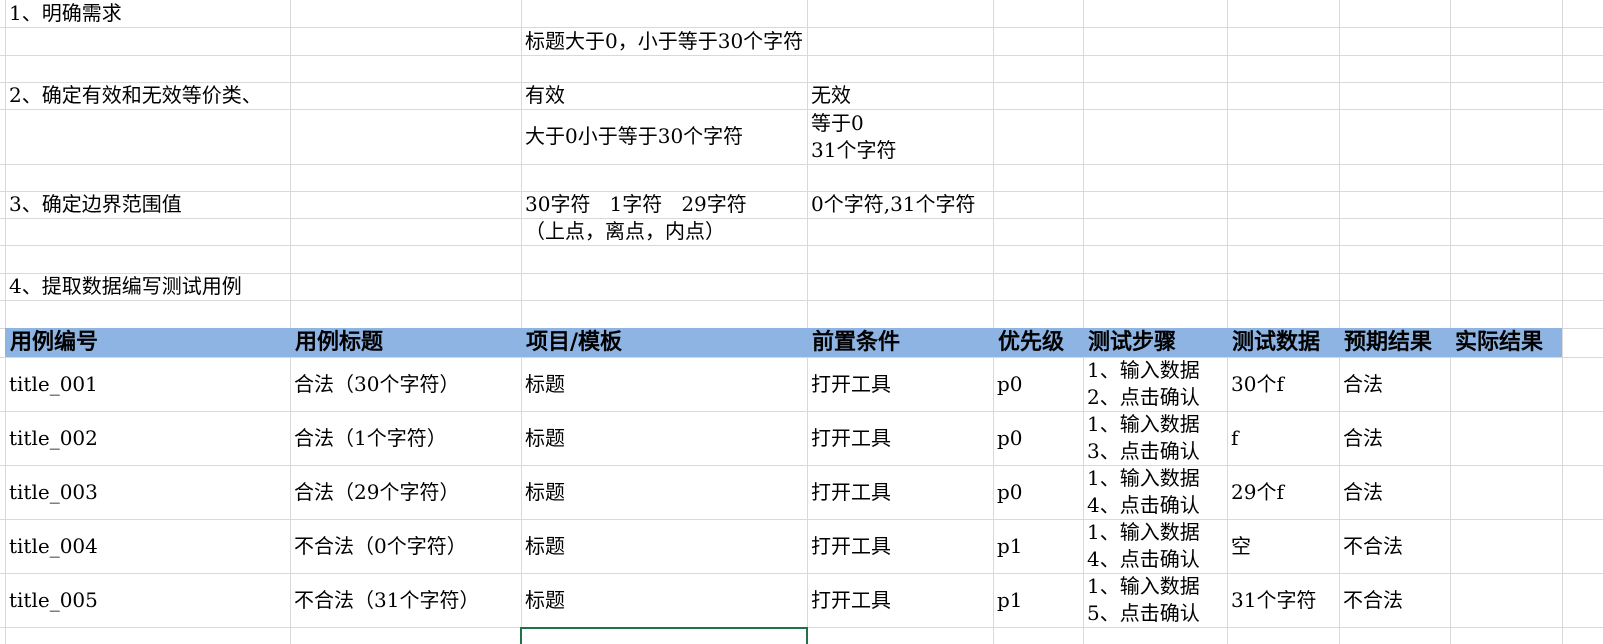 The height and width of the screenshot is (644, 1603). Describe the element at coordinates (147, 342) in the screenshot. I see `header-case-id: 用例编号` at that location.